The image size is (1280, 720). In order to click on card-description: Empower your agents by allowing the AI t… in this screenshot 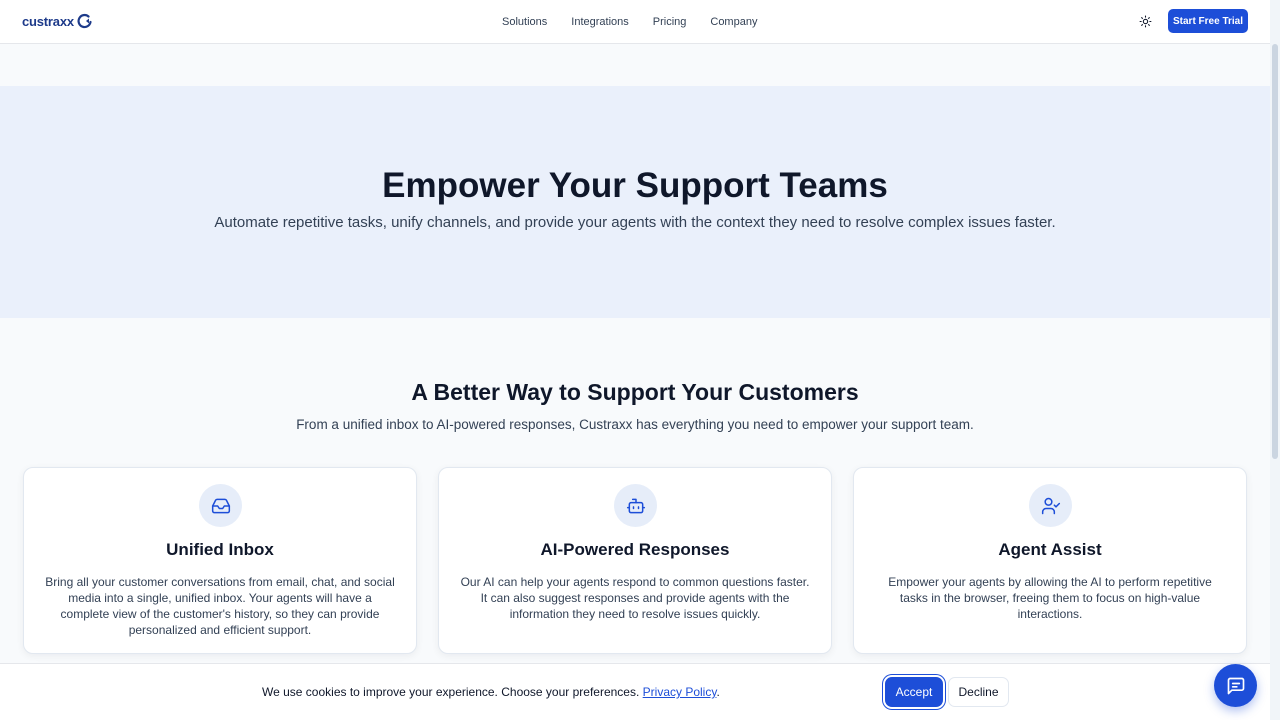, I will do `click(1050, 598)`.